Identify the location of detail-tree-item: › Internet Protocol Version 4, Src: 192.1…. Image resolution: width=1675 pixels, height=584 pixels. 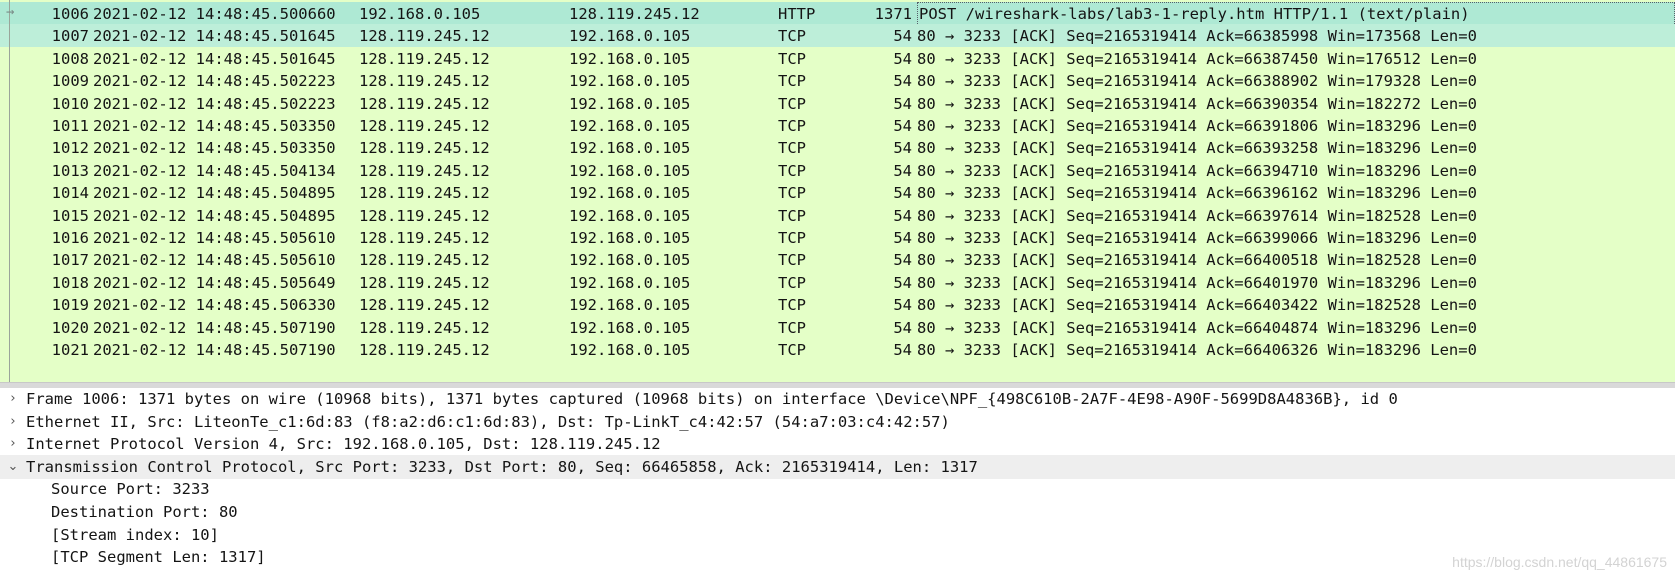
(837, 444).